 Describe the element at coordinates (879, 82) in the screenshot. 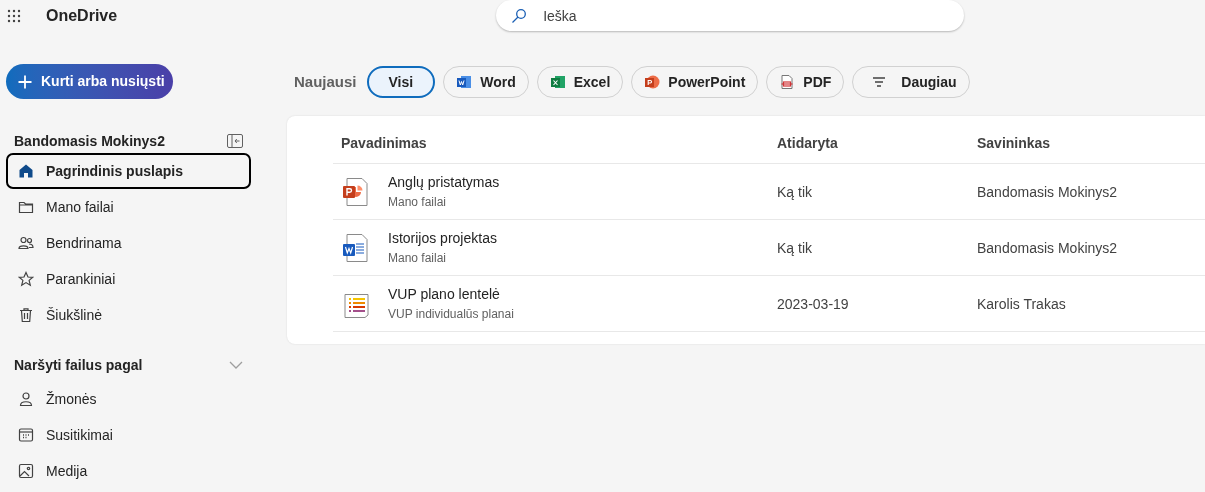

I see `filter-icon` at that location.